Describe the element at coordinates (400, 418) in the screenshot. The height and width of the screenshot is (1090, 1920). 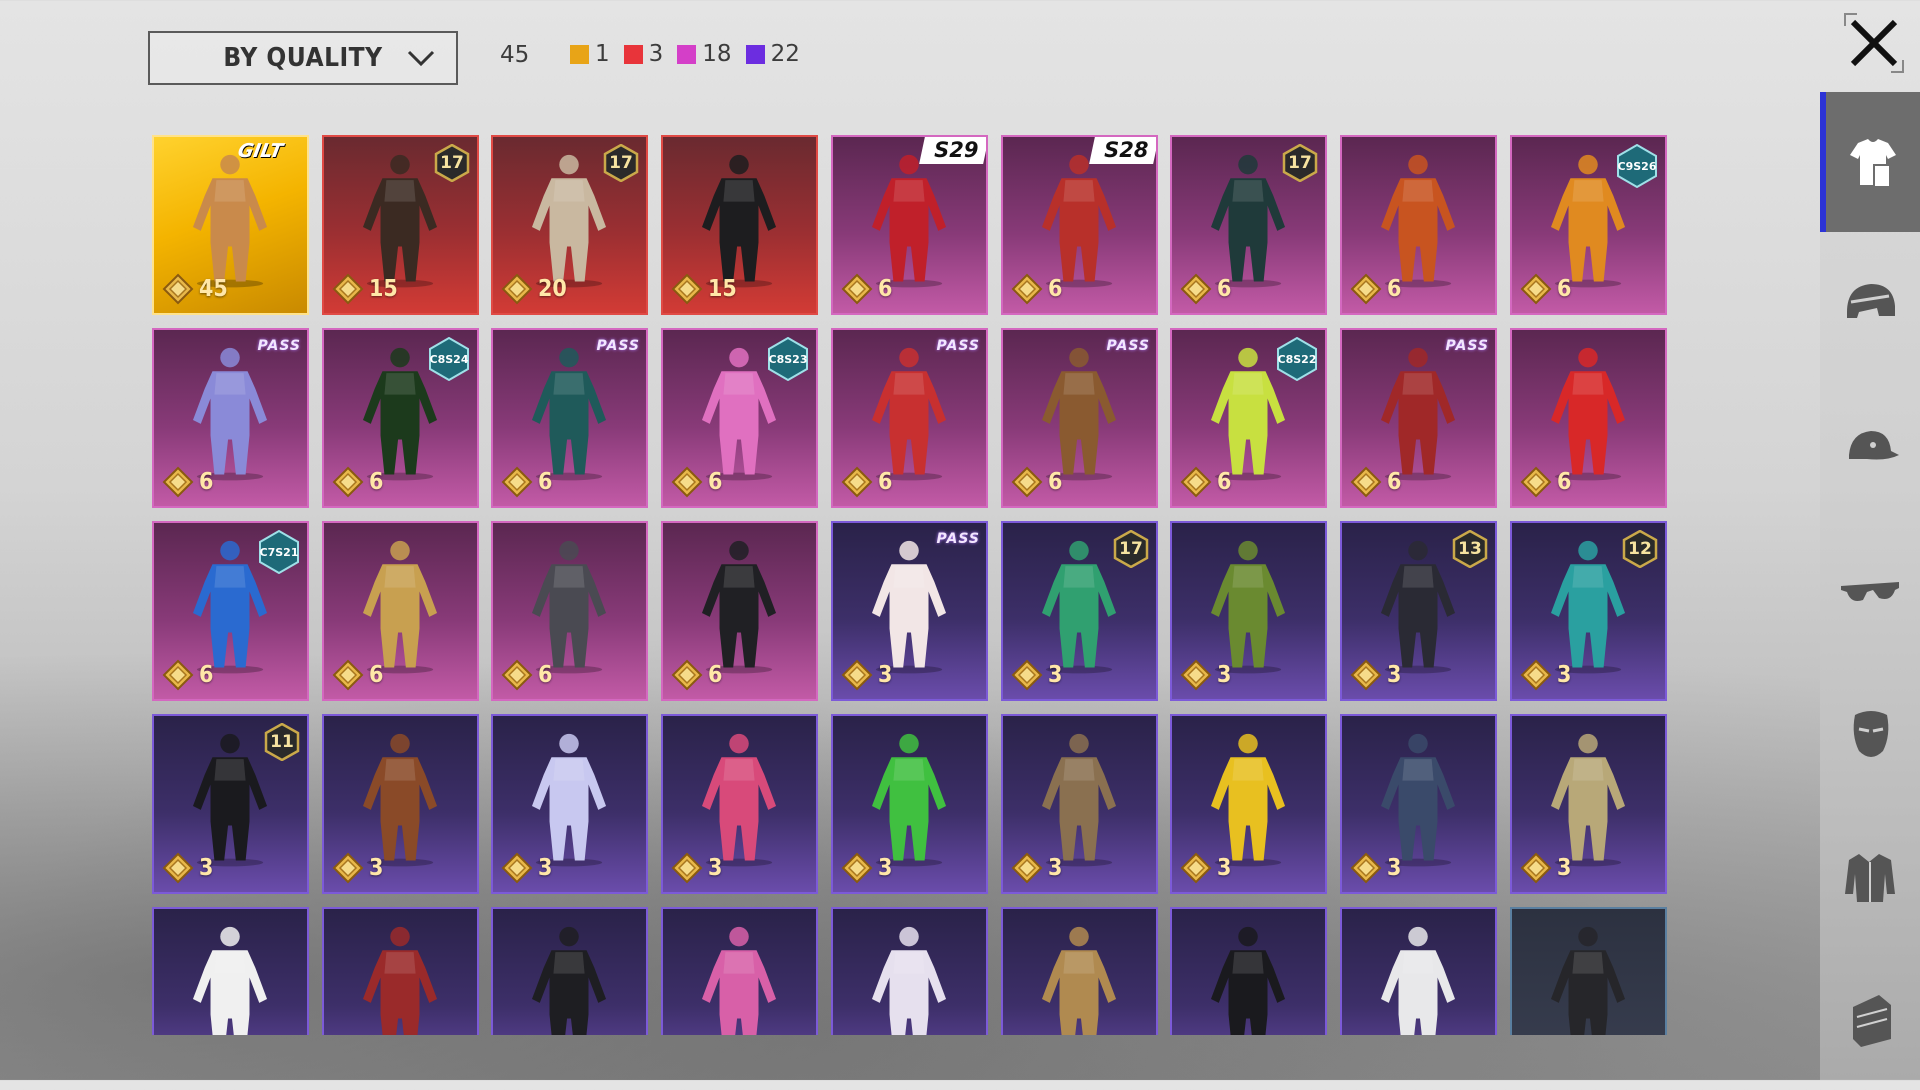
I see `outfit-card: C8S24 6` at that location.